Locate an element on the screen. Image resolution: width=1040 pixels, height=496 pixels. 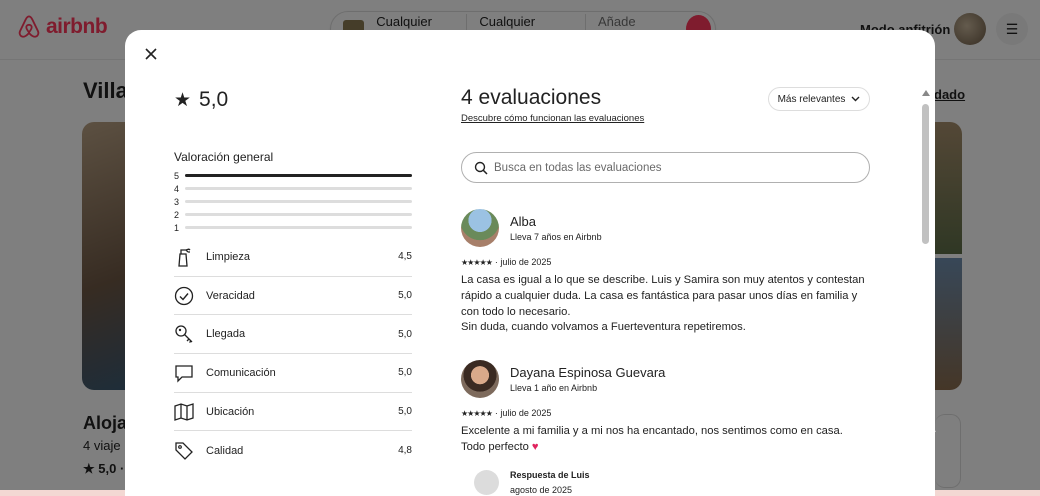
host-reply: Respuesta de Luis agosto de 2025 is located at coordinates (670, 482).